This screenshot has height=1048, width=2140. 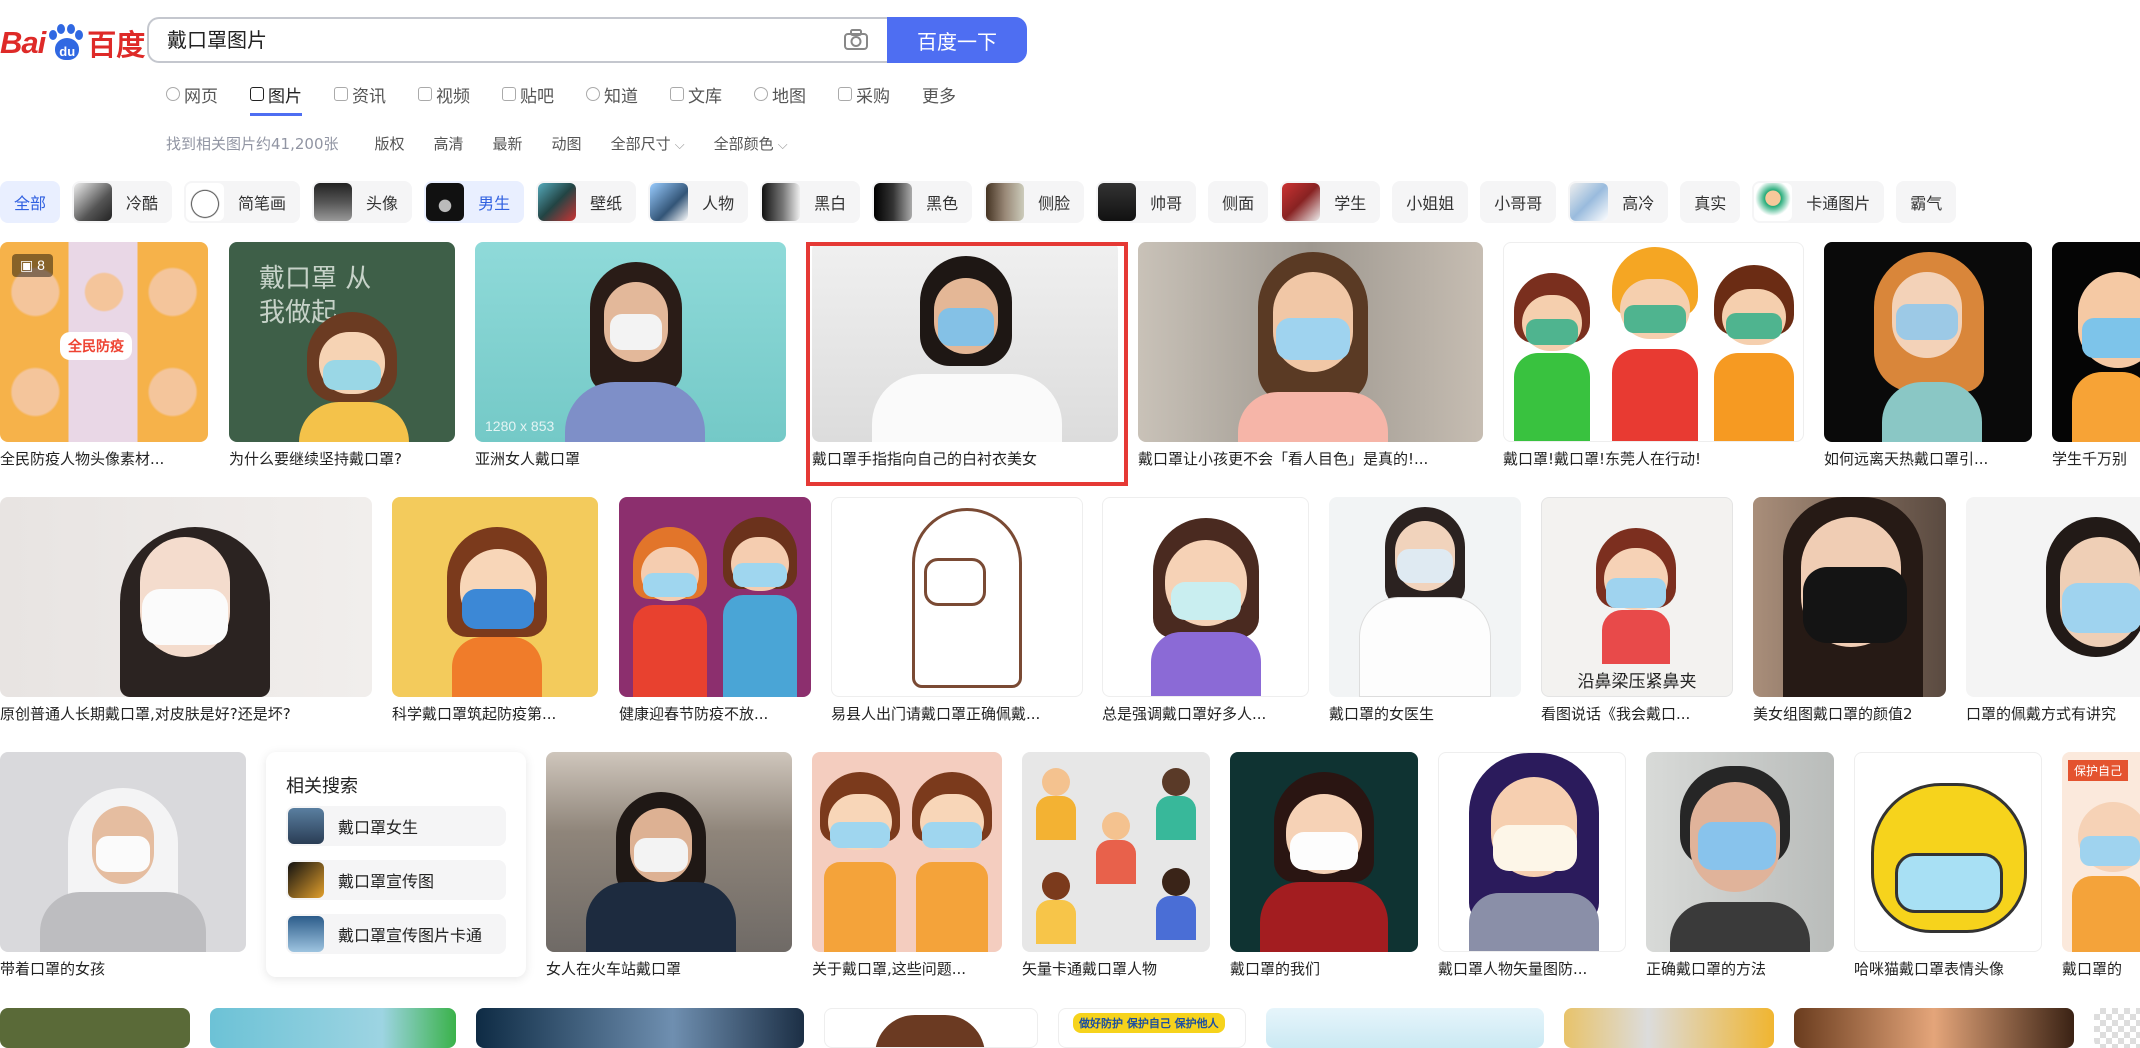 I want to click on image-caption: 正确戴口罩的方法, so click(x=1740, y=968).